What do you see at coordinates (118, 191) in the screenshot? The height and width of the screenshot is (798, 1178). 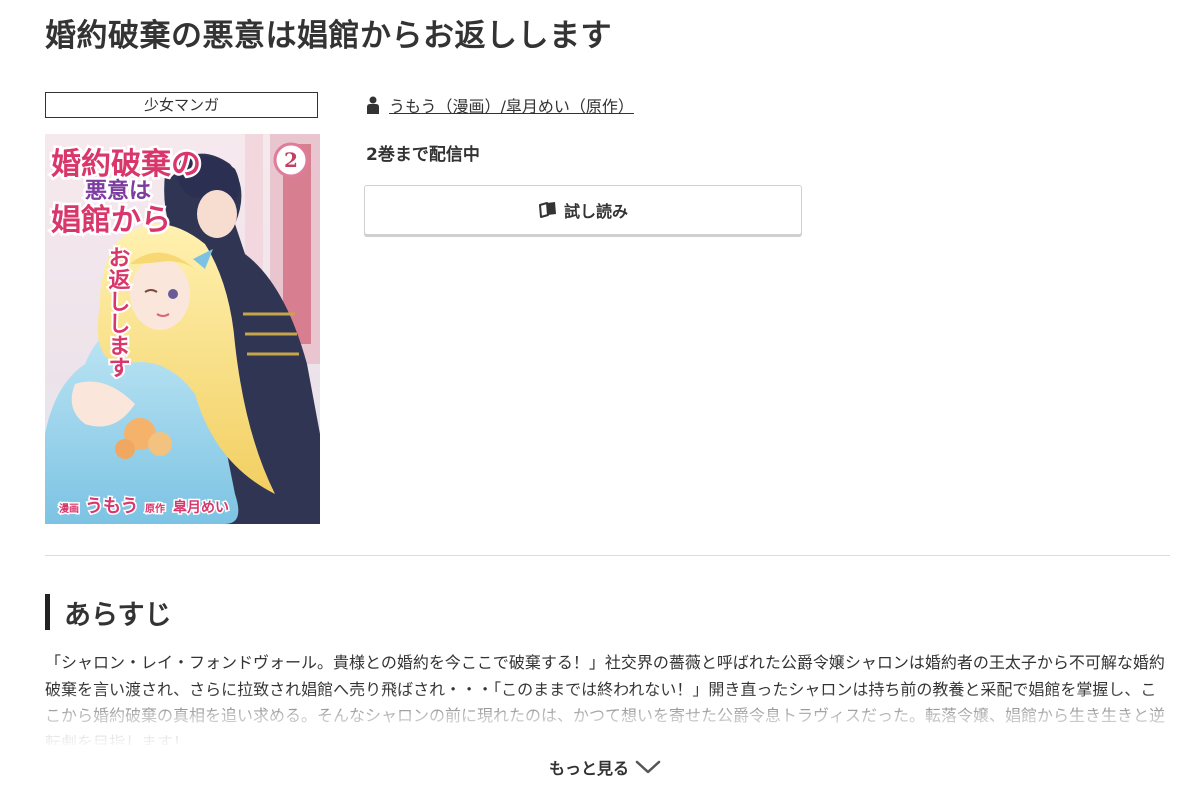 I see `cover-title-line-2: 悪意は` at bounding box center [118, 191].